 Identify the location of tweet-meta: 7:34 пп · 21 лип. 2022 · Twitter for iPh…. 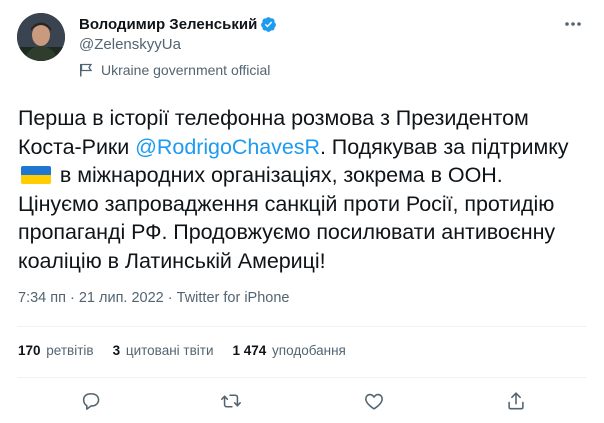
(153, 298).